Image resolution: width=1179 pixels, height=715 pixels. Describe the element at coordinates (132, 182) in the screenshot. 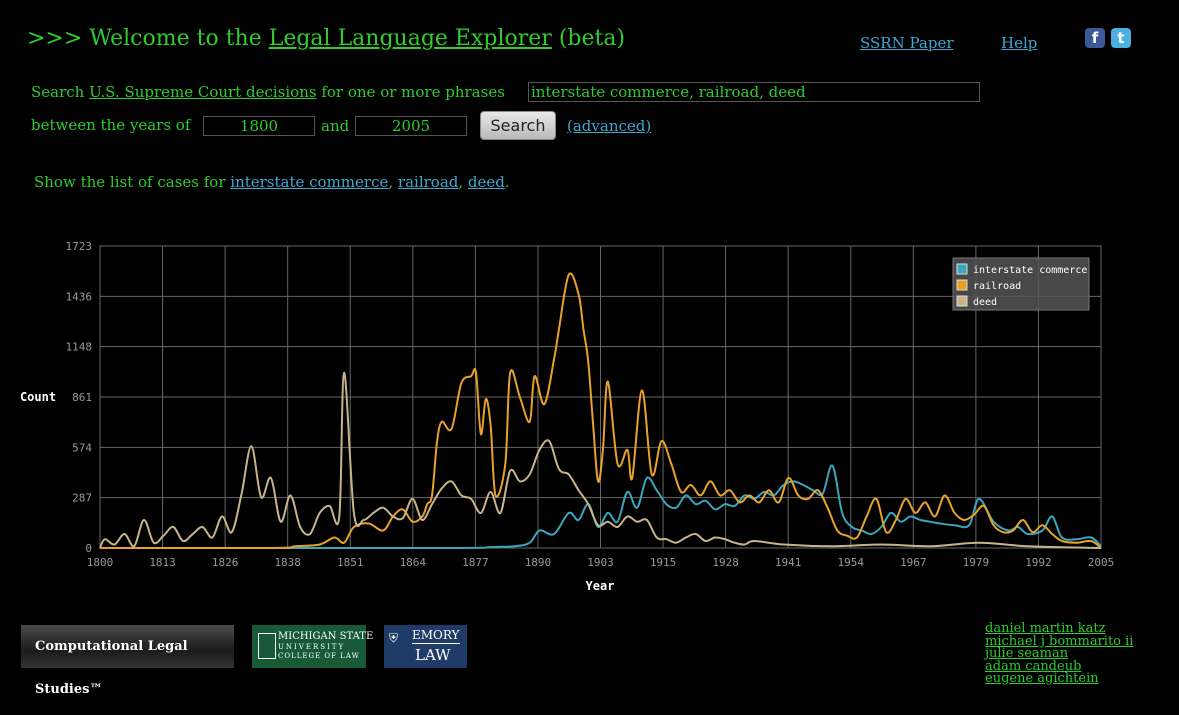

I see `case-list-prefix: Show the list of cases for` at that location.